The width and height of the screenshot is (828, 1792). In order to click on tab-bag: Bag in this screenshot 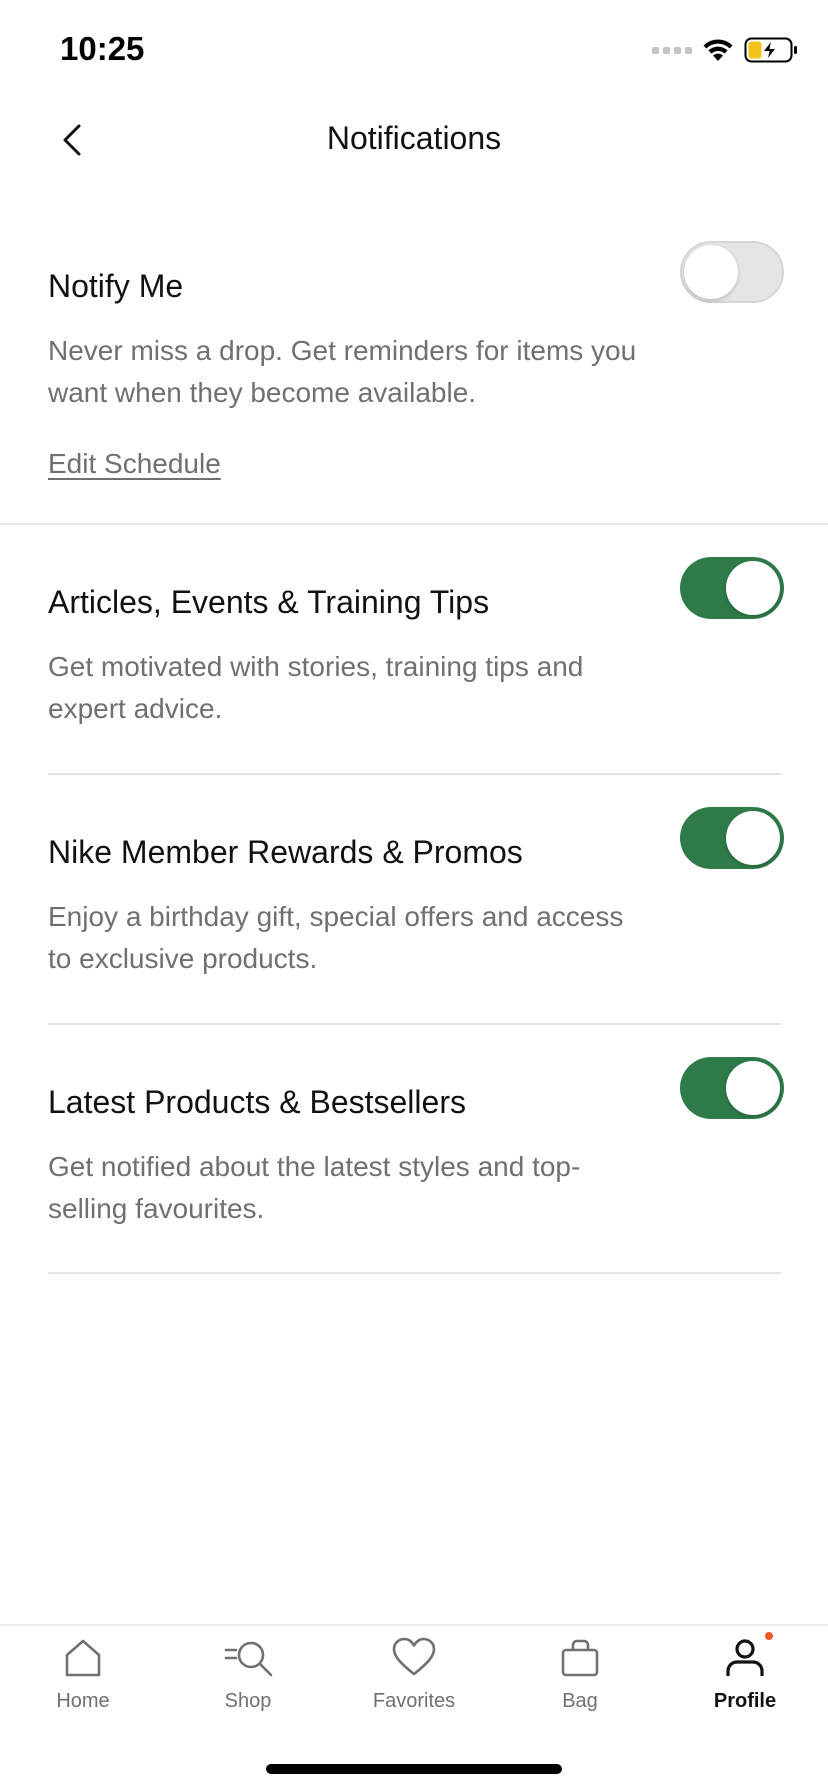, I will do `click(580, 1684)`.